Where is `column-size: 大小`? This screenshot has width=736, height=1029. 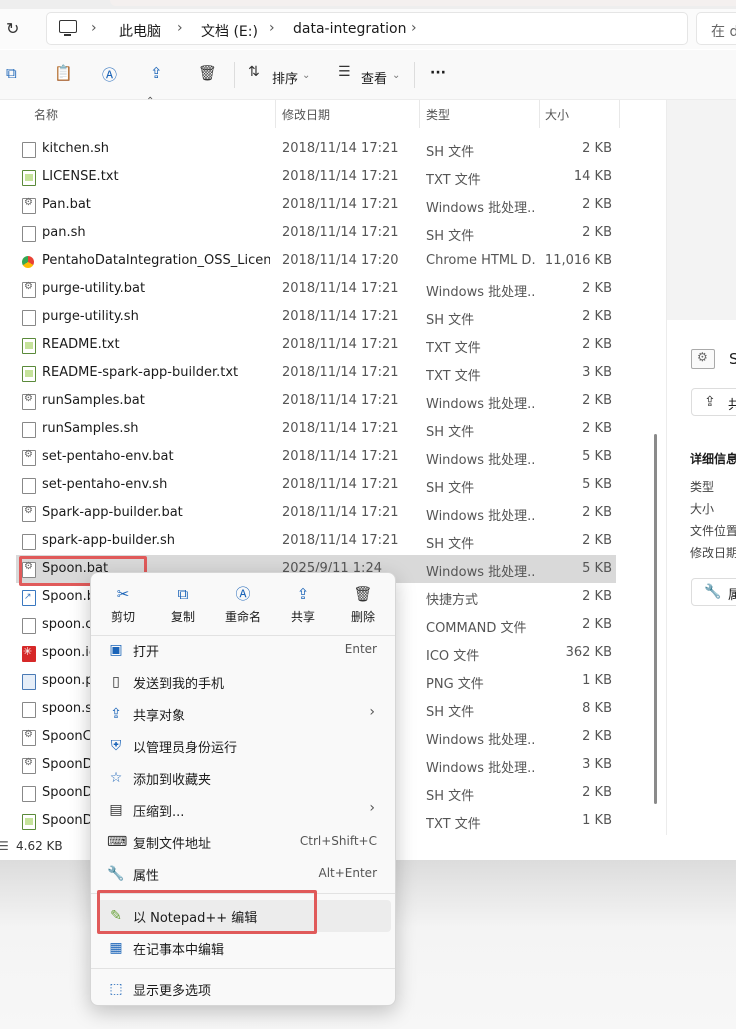 column-size: 大小 is located at coordinates (557, 114).